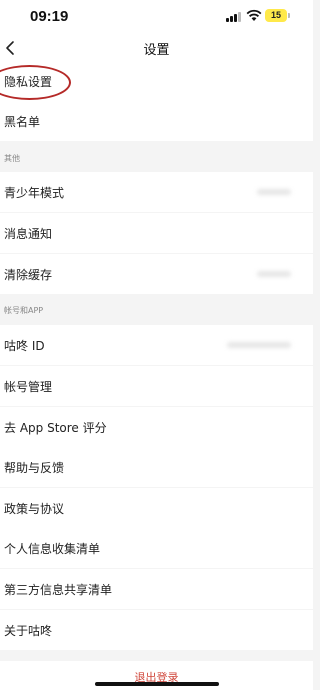 This screenshot has height=690, width=320. I want to click on row-label: 个人信息收集清单, so click(52, 549).